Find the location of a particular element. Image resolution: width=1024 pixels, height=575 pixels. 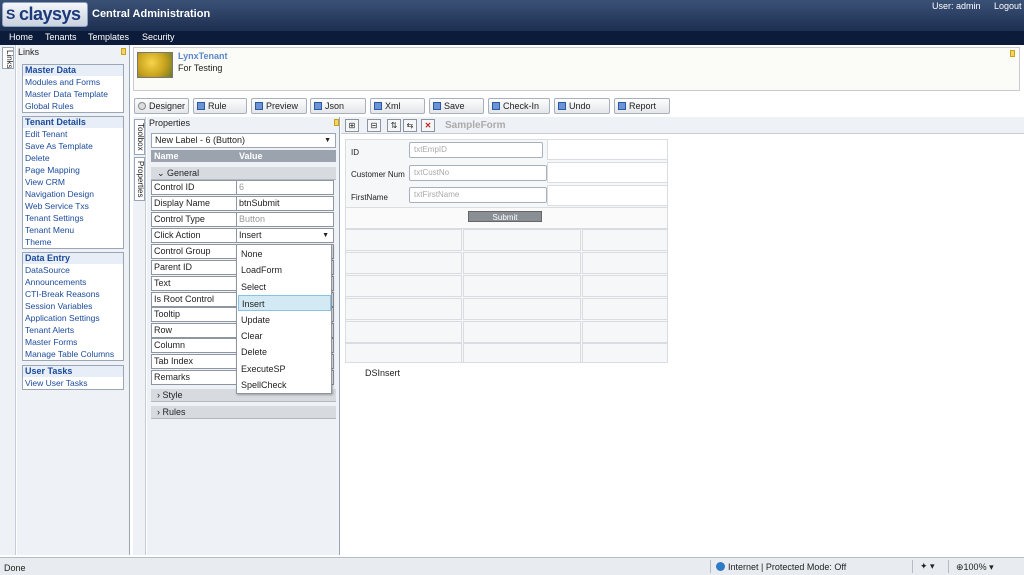

group-title: Tenant Details is located at coordinates (73, 122).